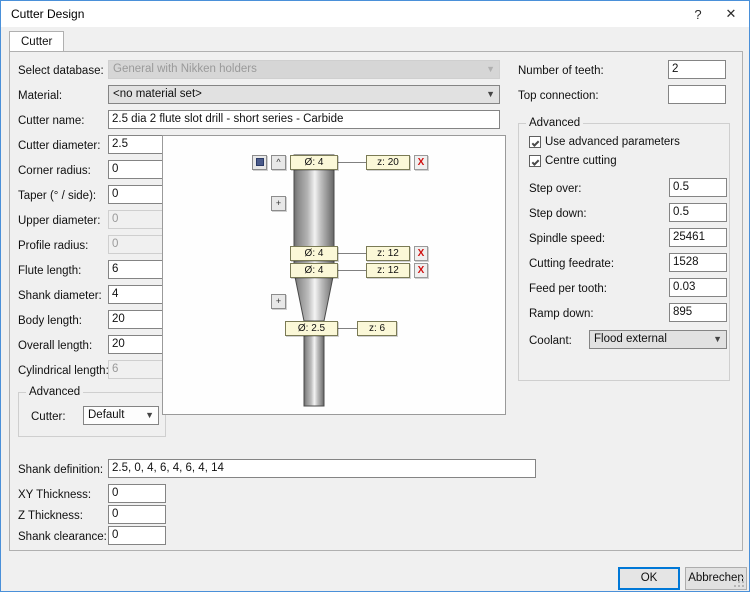  What do you see at coordinates (278, 162) in the screenshot?
I see `preview-collapse-button: ^` at bounding box center [278, 162].